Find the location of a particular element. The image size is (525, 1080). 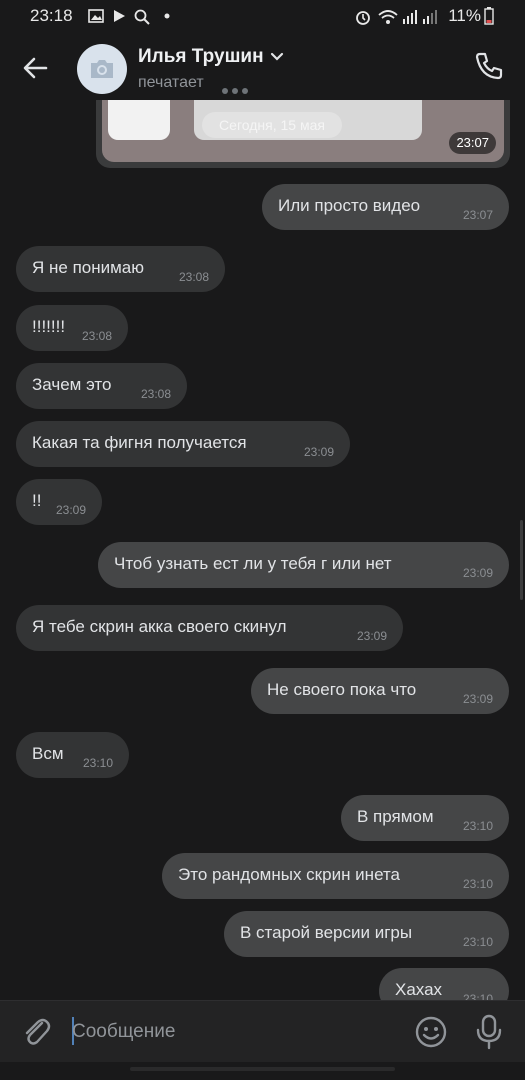

alarm-icon is located at coordinates (363, 18).